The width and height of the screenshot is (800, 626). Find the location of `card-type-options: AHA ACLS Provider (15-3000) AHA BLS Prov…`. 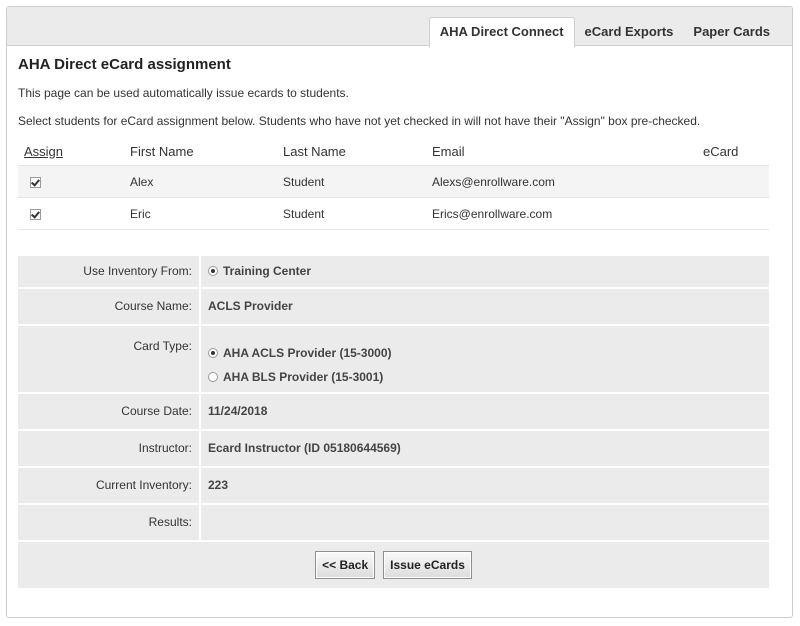

card-type-options: AHA ACLS Provider (15-3000) AHA BLS Prov… is located at coordinates (485, 359).